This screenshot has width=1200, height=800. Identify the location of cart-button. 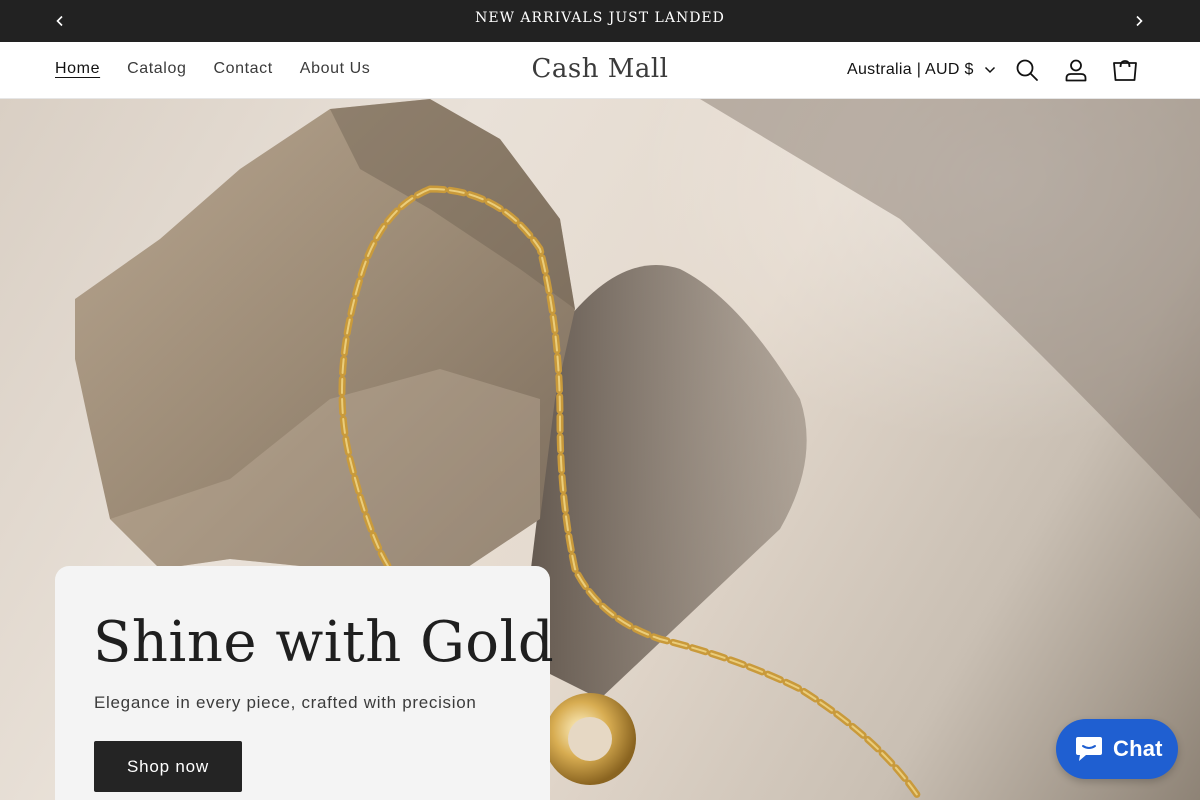
(1125, 70).